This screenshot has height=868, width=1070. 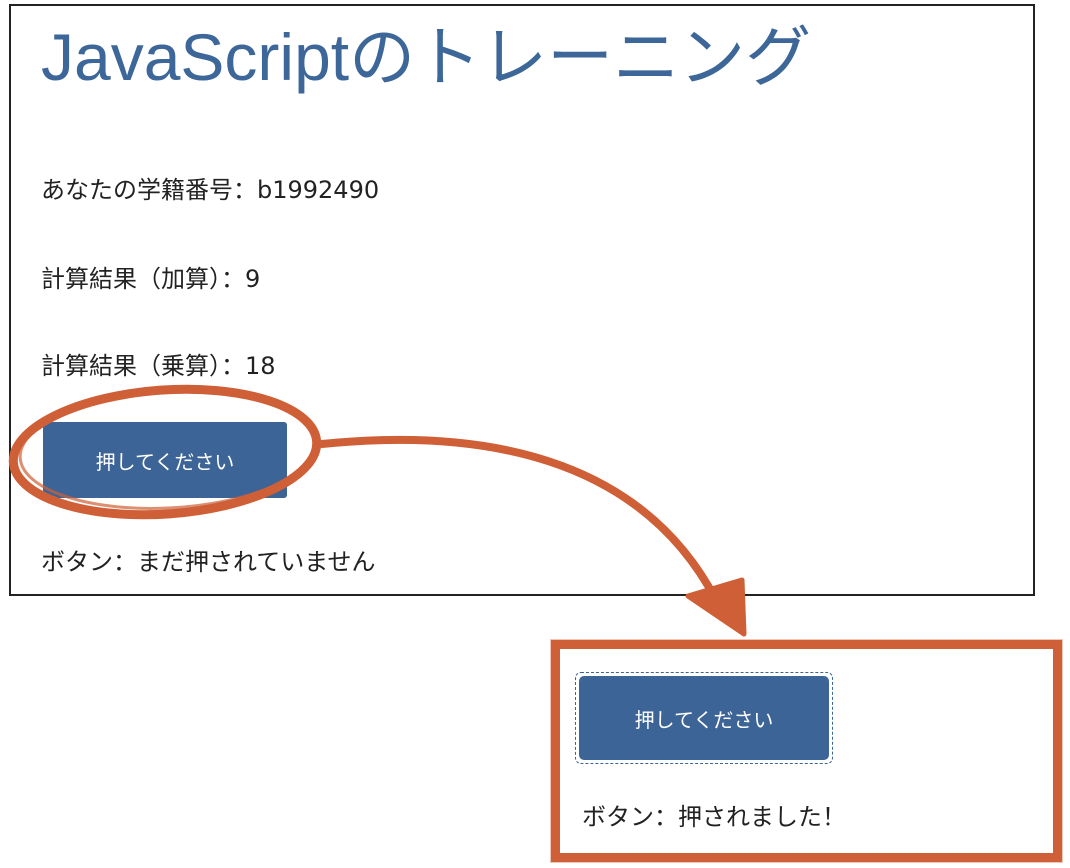 What do you see at coordinates (165, 460) in the screenshot?
I see `push-button: 押してください` at bounding box center [165, 460].